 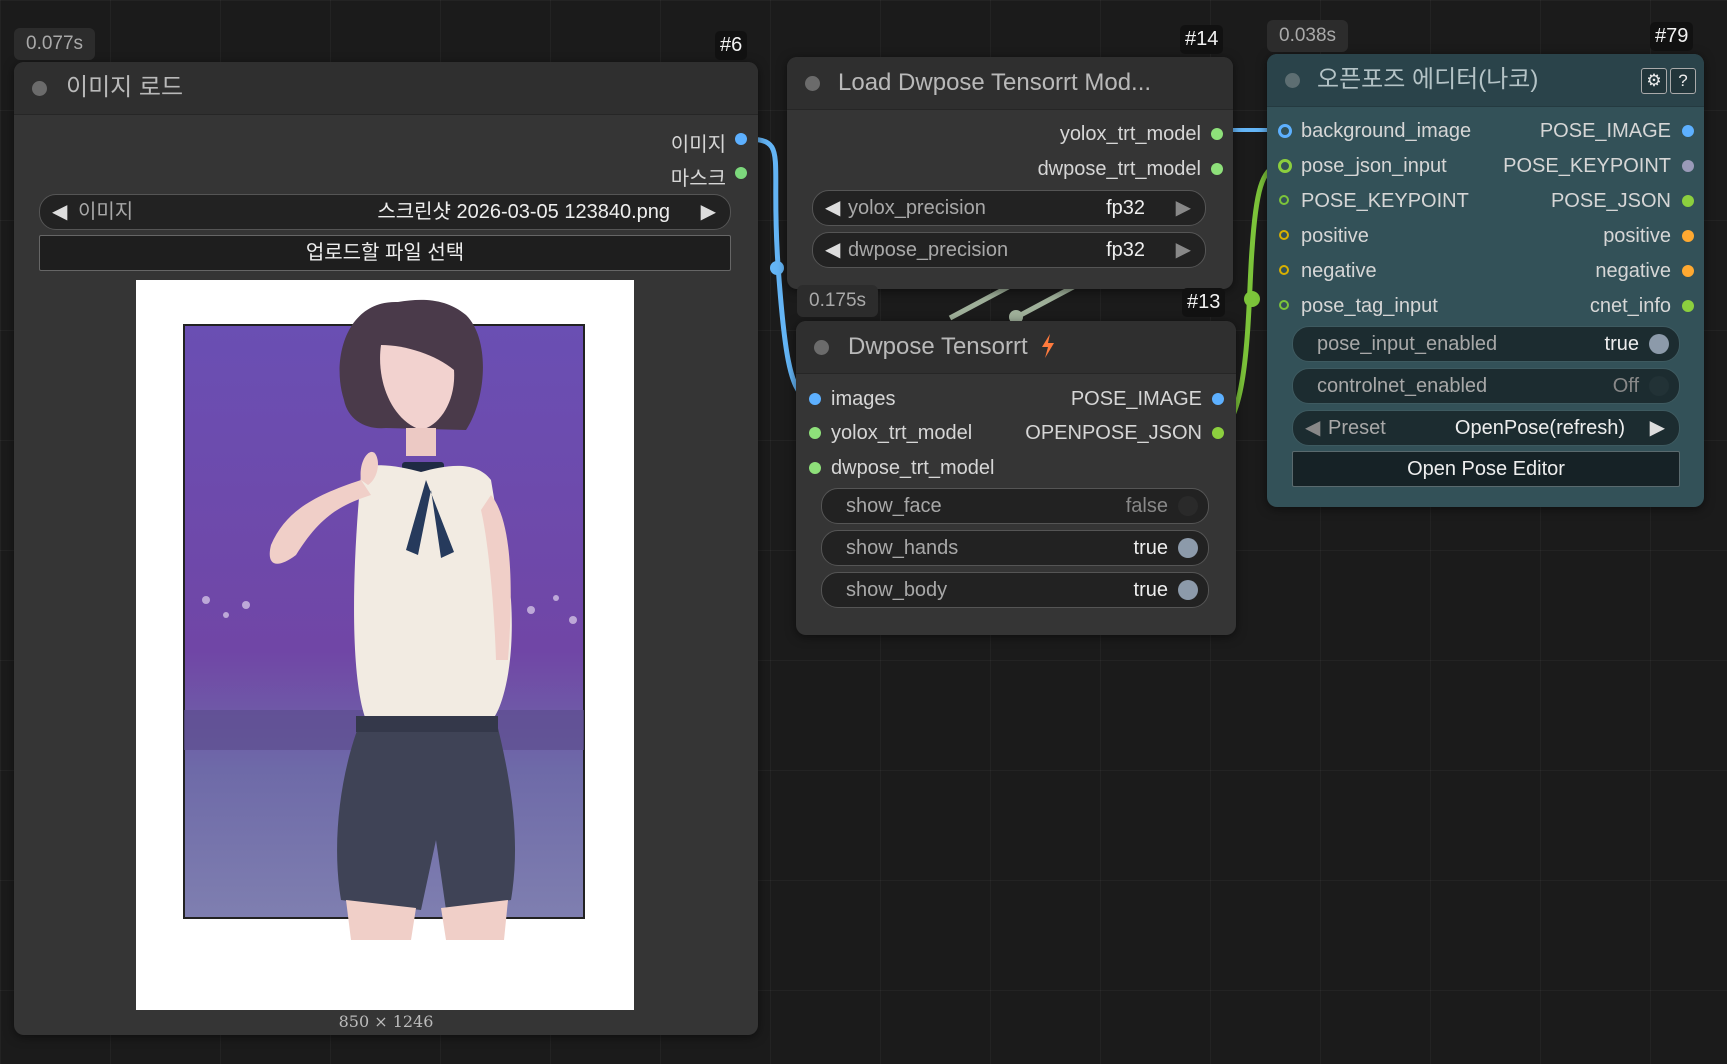 What do you see at coordinates (1252, 299) in the screenshot?
I see `wire-json-reroute-dot` at bounding box center [1252, 299].